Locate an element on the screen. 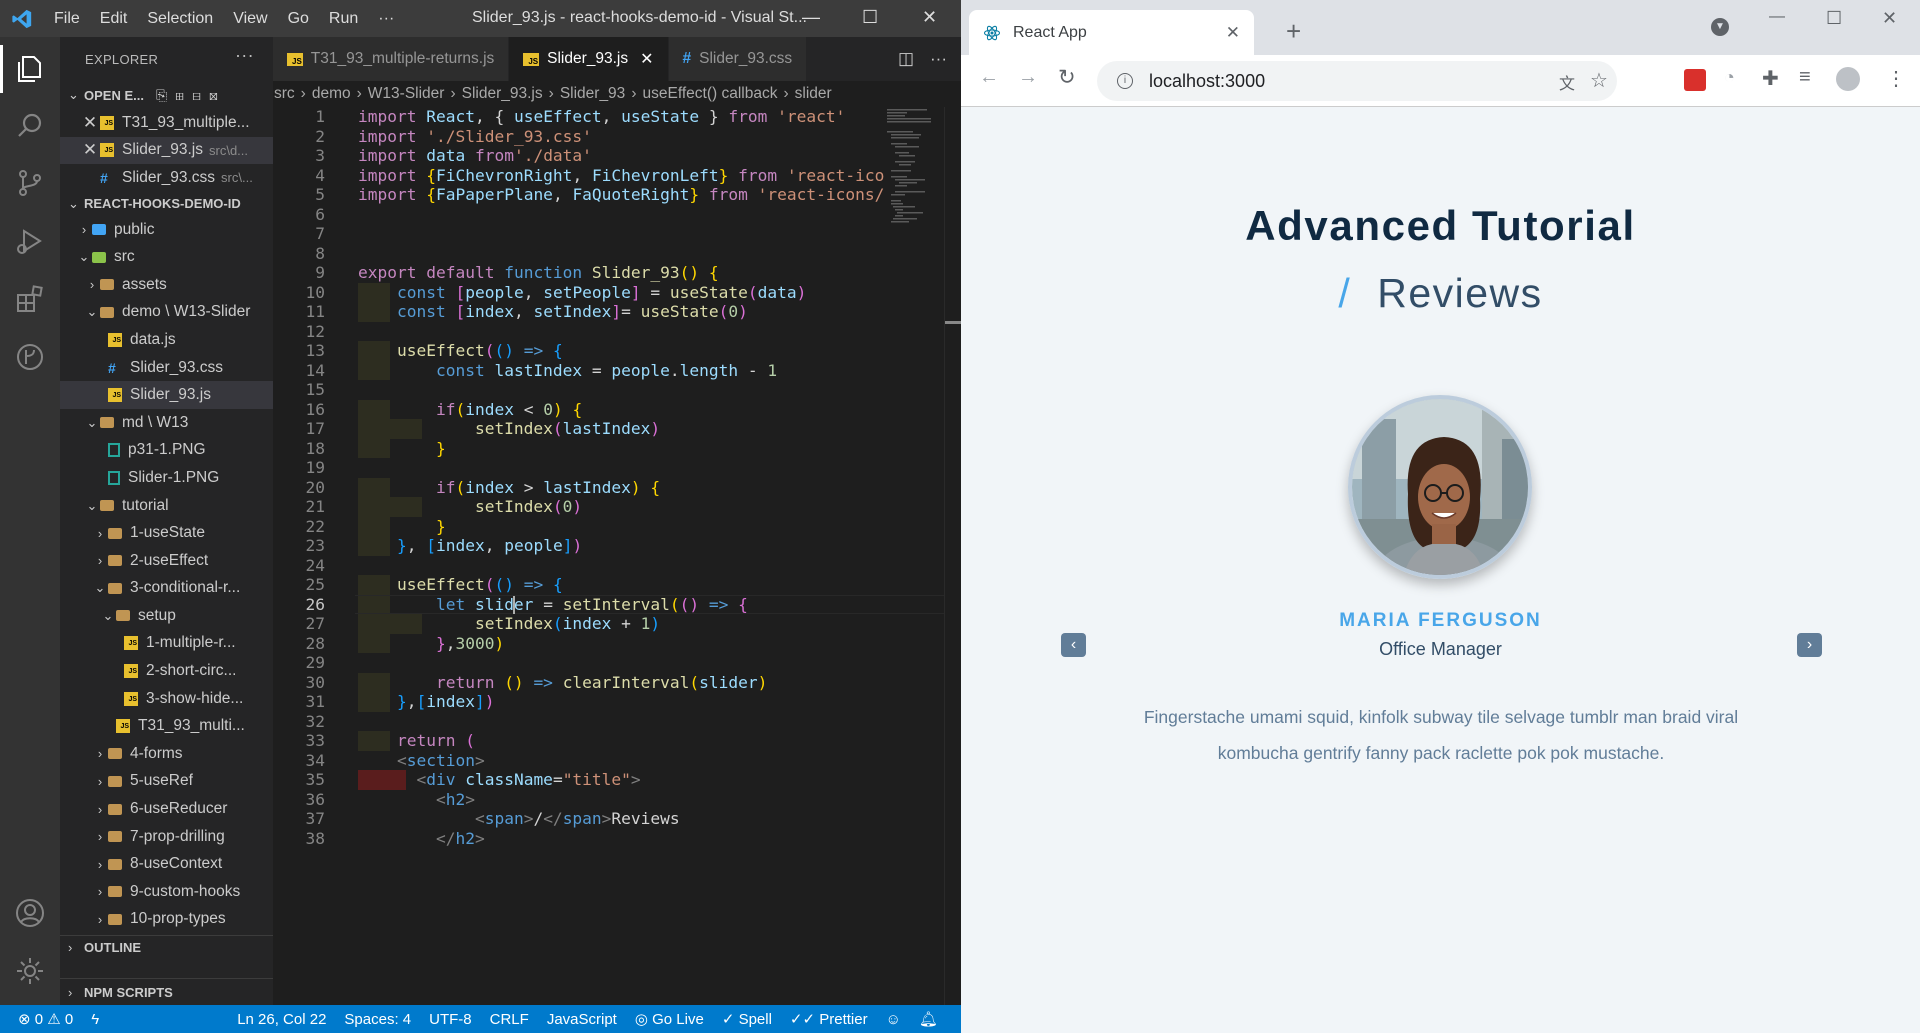 The image size is (1920, 1033). folder-item: › 9-custom-hooks is located at coordinates (166, 892).